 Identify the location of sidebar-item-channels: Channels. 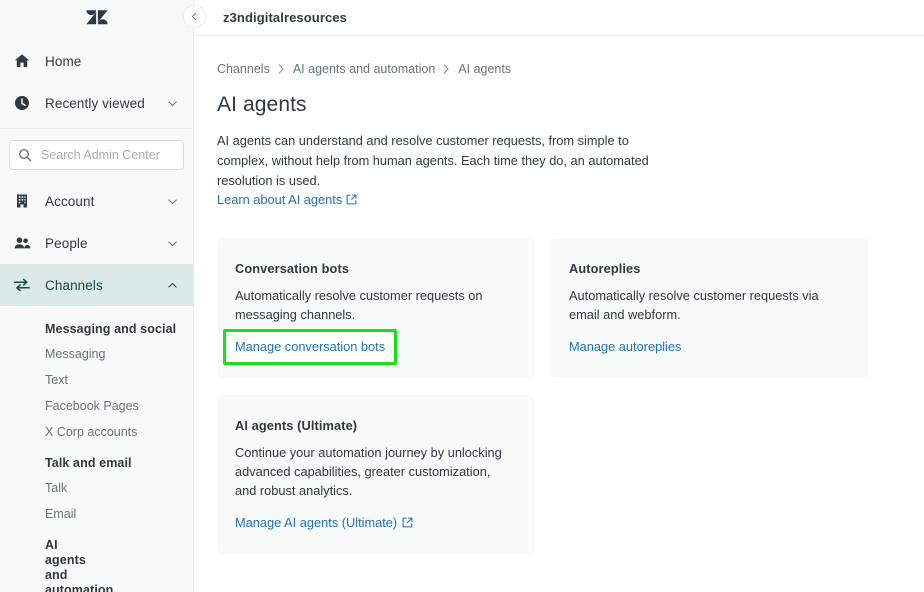
(96, 285).